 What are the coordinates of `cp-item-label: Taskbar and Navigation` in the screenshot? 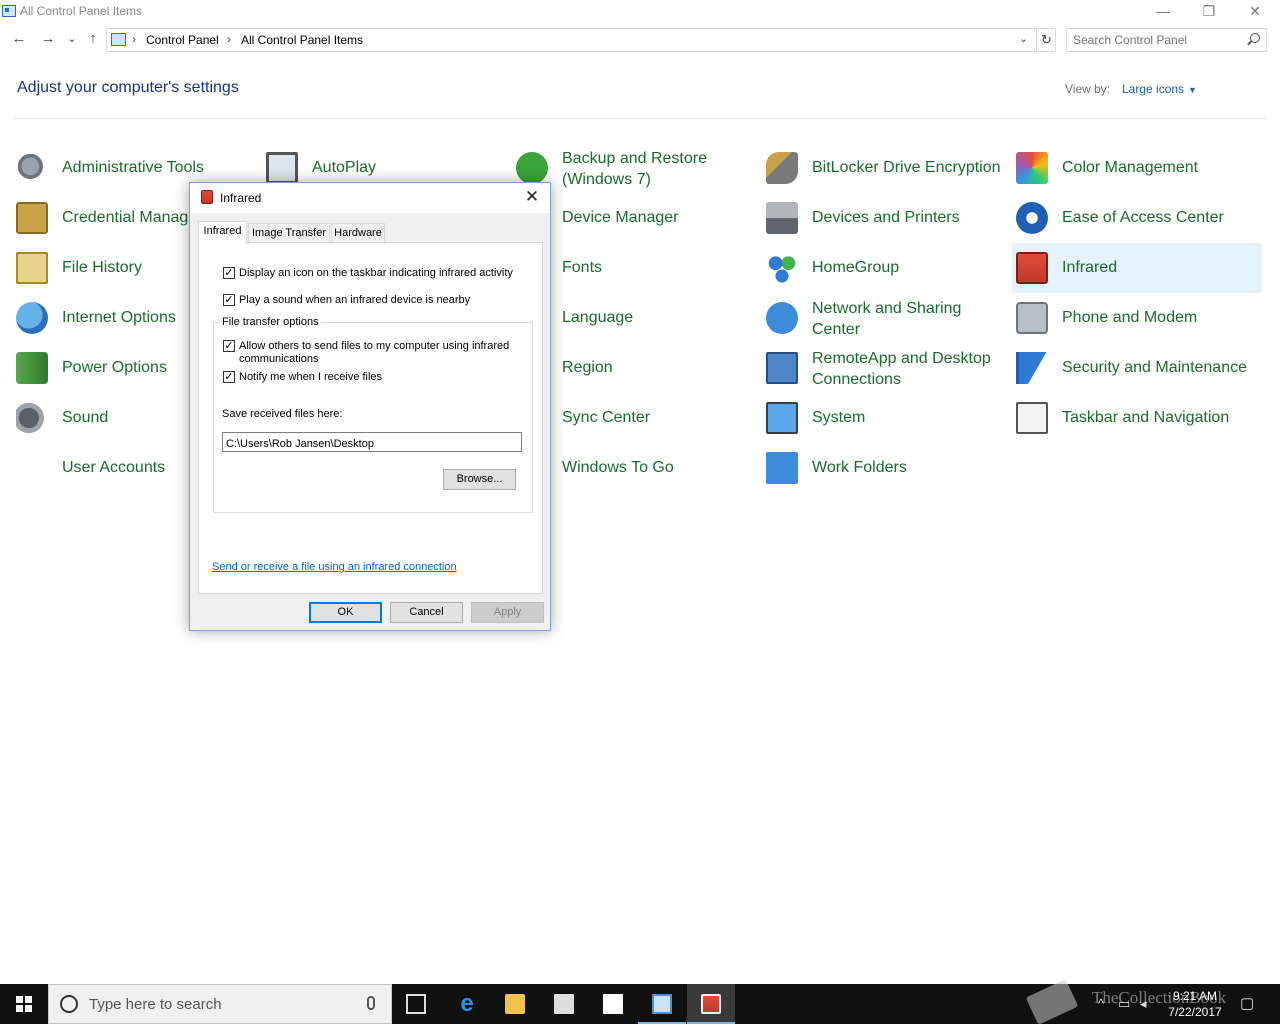 It's located at (1159, 417).